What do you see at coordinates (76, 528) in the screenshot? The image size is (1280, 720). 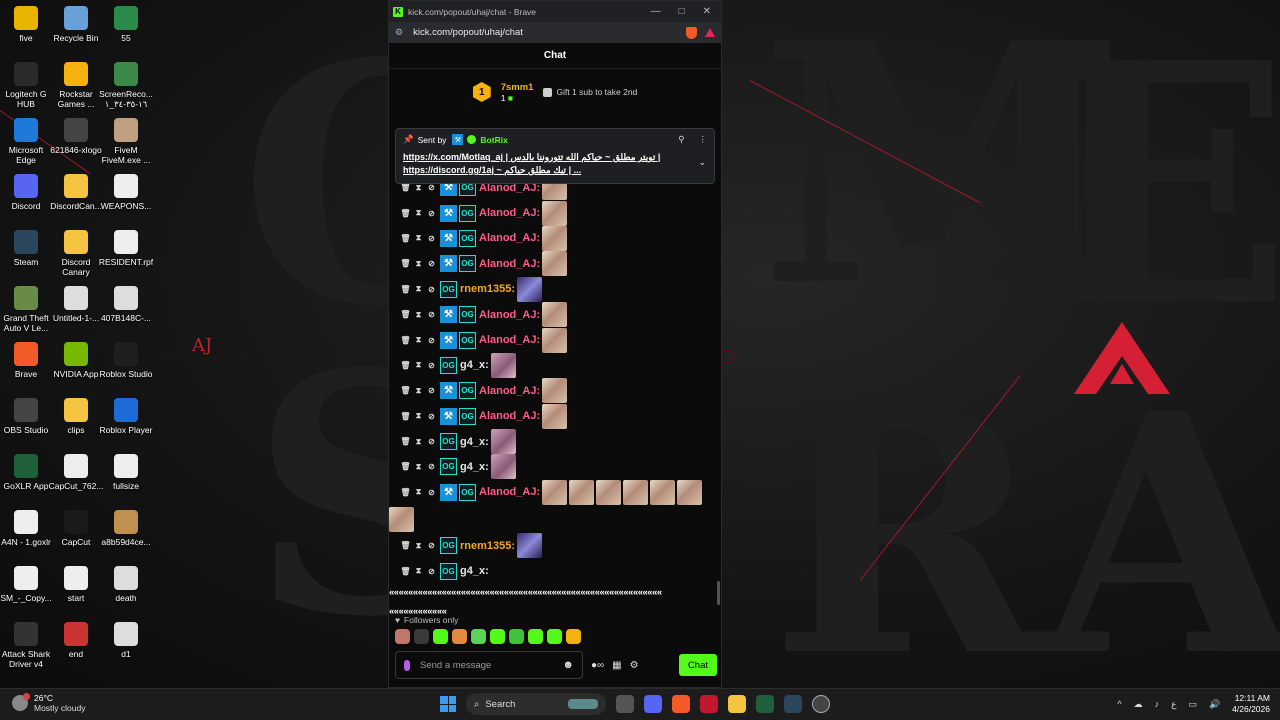 I see `desktop-icon: CapCut` at bounding box center [76, 528].